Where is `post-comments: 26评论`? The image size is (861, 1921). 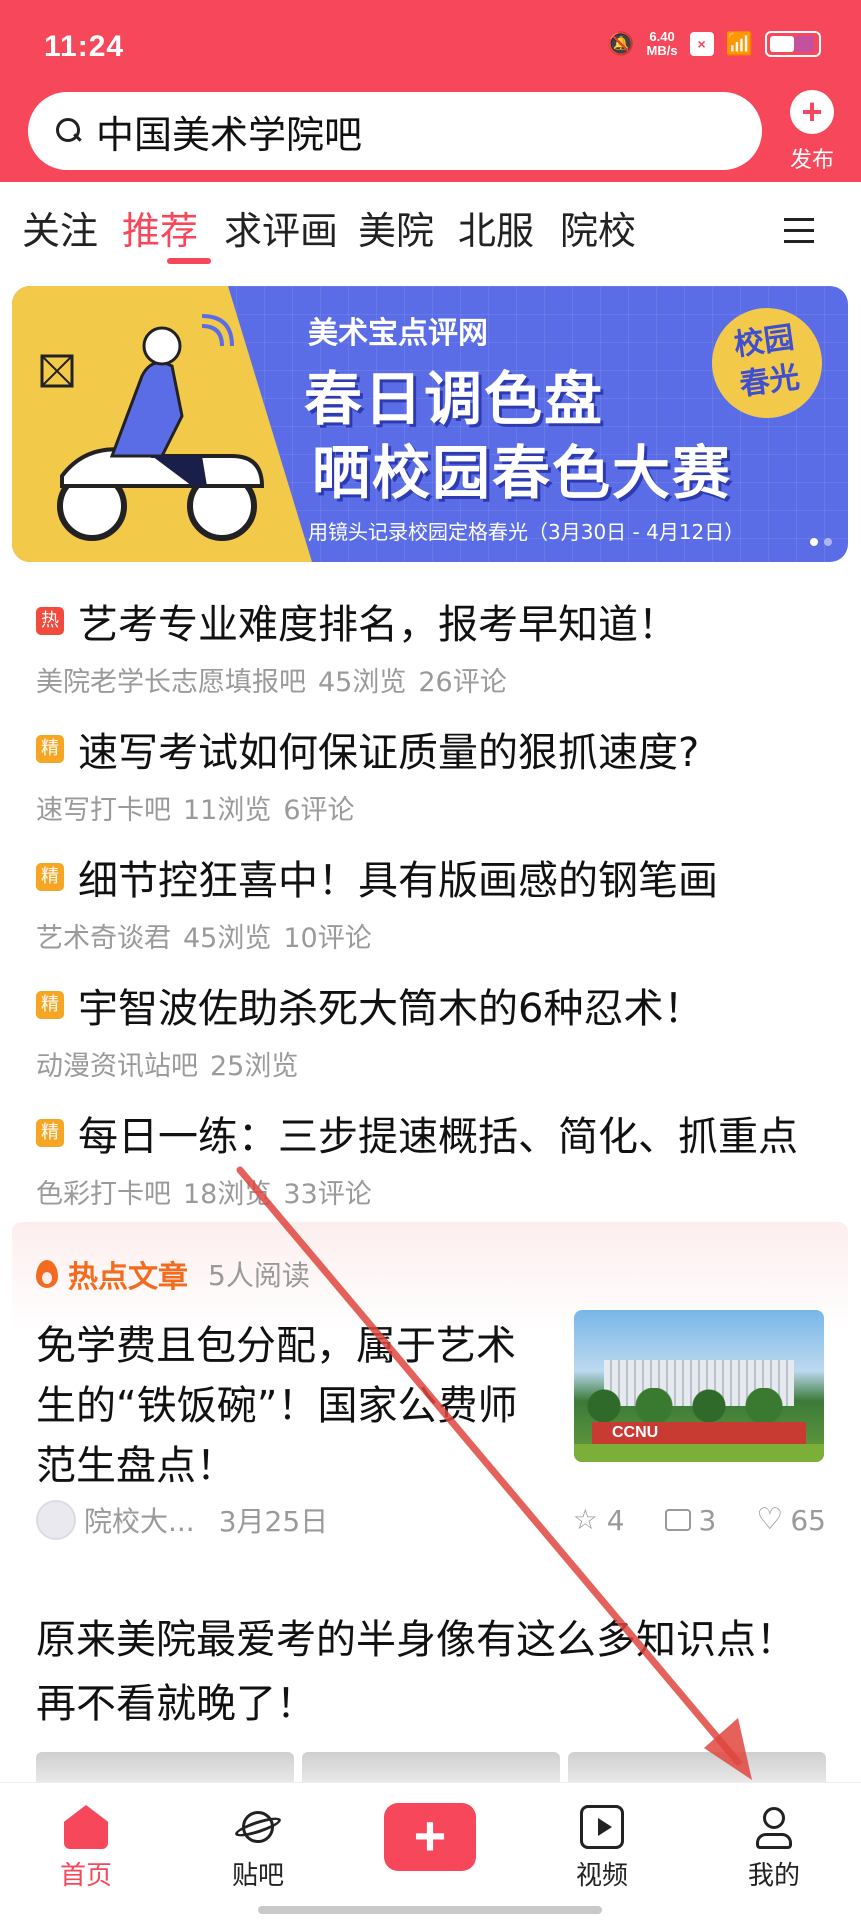
post-comments: 26评论 is located at coordinates (462, 682).